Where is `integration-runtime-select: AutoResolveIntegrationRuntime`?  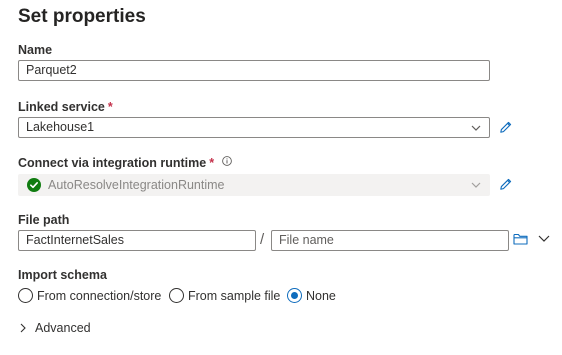 integration-runtime-select: AutoResolveIntegrationRuntime is located at coordinates (254, 185).